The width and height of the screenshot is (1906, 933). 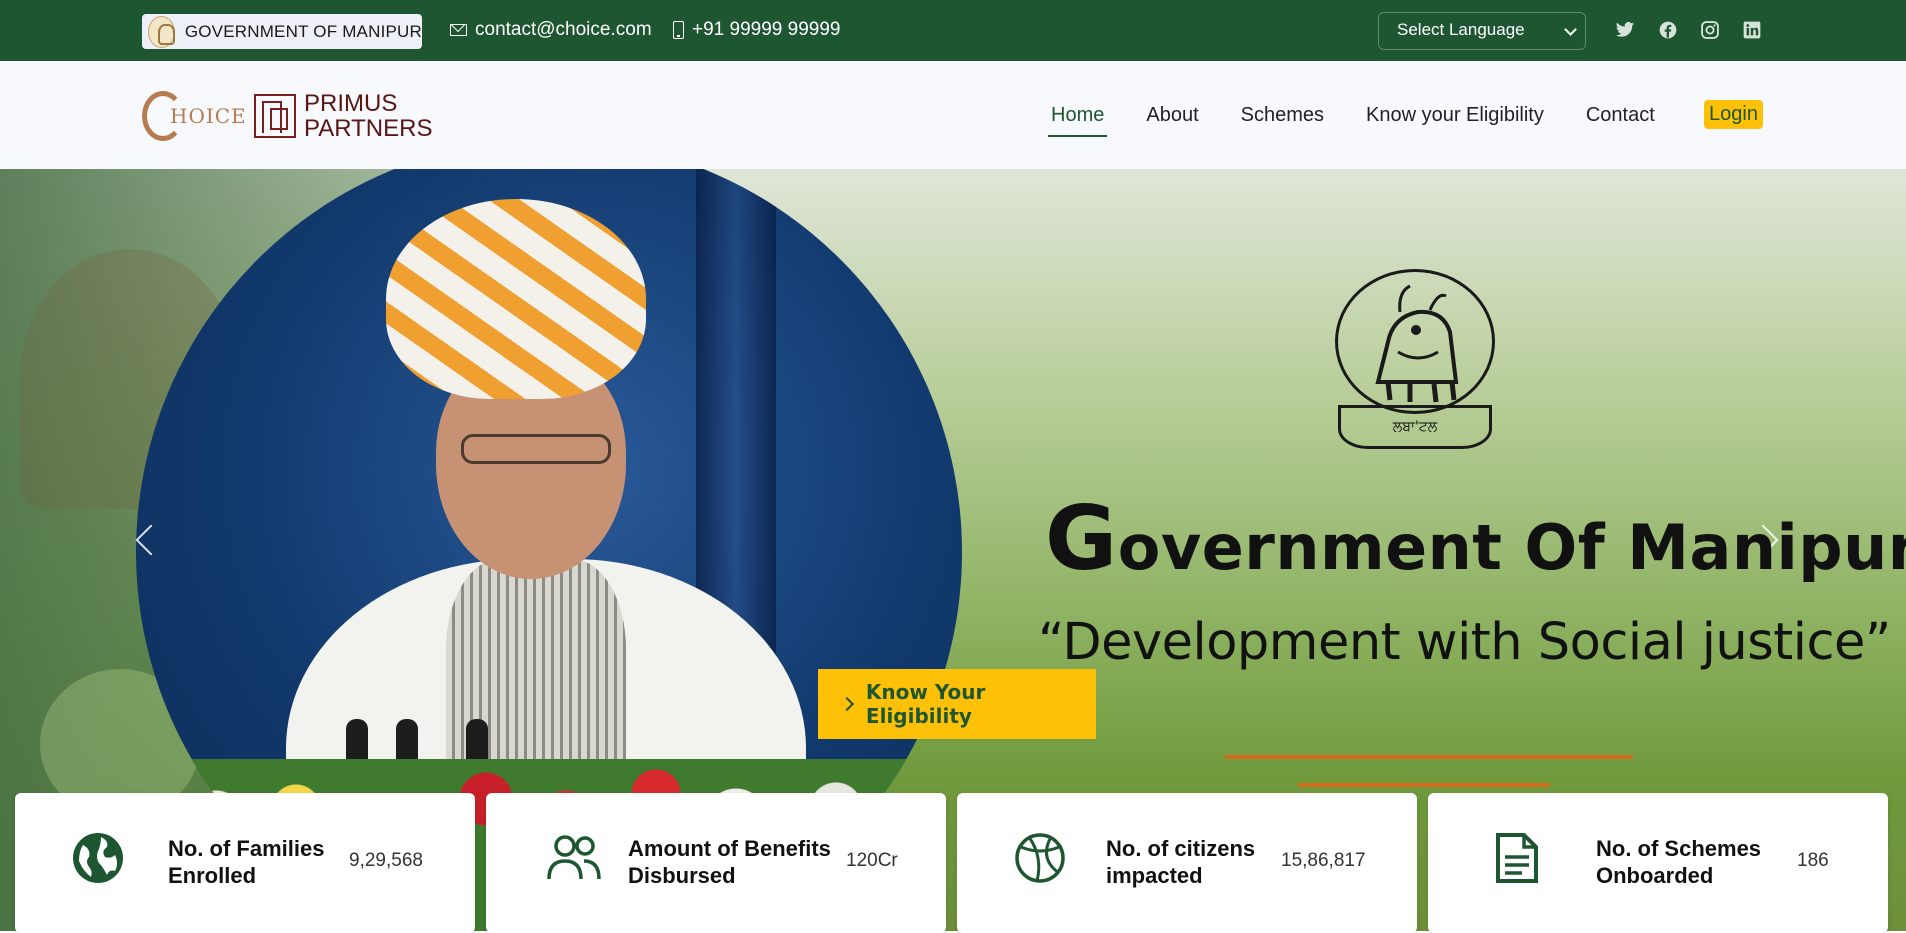 What do you see at coordinates (563, 29) in the screenshot?
I see `email-text: contact@choice.com` at bounding box center [563, 29].